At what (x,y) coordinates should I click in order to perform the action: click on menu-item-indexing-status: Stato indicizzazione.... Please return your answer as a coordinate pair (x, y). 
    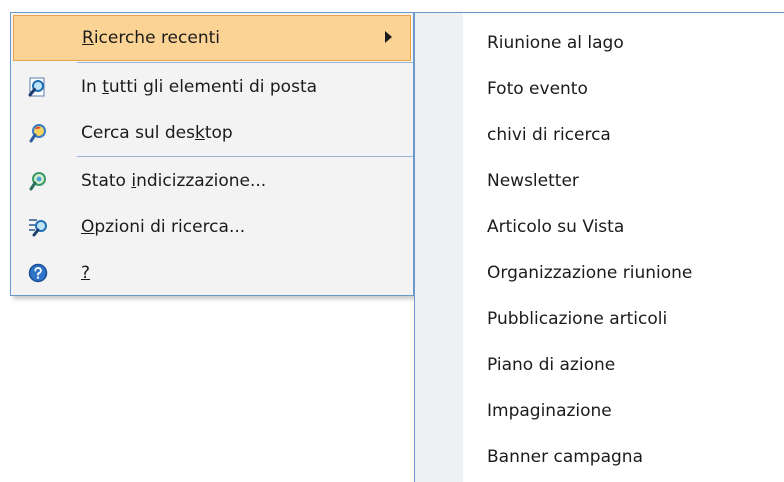
    Looking at the image, I should click on (212, 181).